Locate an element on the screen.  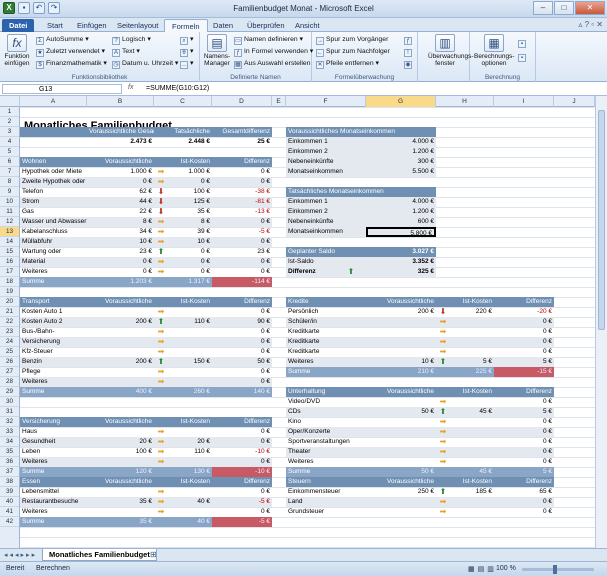
summary-header-diff: Gesamtdifferenz is located at coordinates (242, 132).